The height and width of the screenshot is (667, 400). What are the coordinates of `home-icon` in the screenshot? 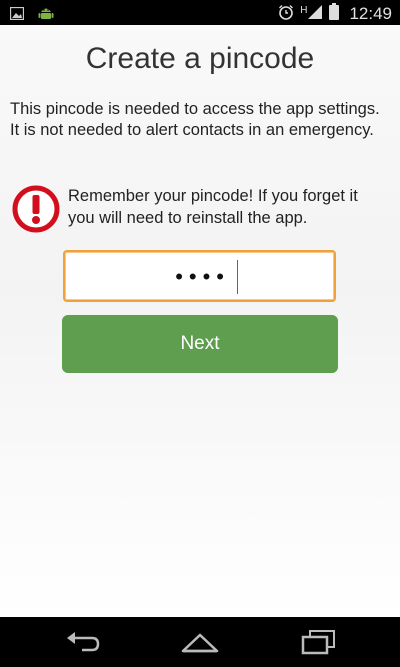 It's located at (200, 642).